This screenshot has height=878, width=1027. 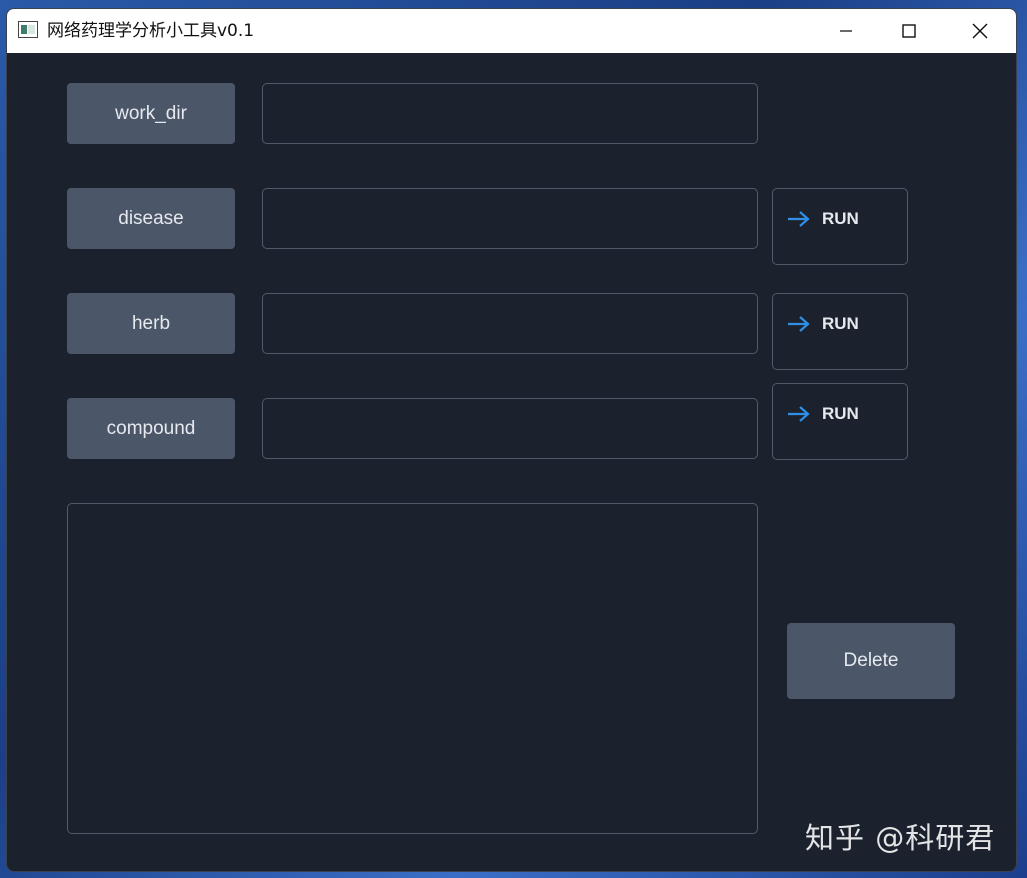 I want to click on disease-run-button: RUN, so click(x=840, y=226).